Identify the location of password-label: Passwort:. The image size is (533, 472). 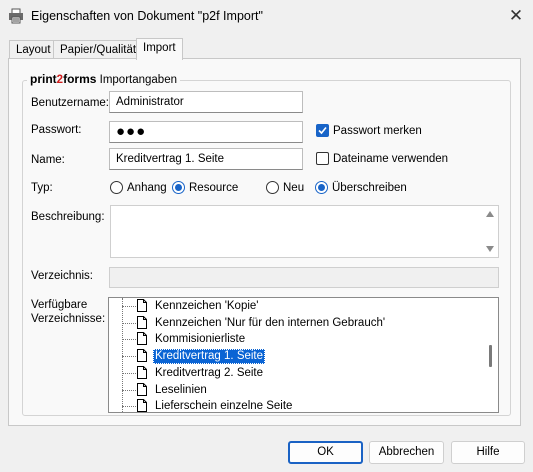
(56, 130).